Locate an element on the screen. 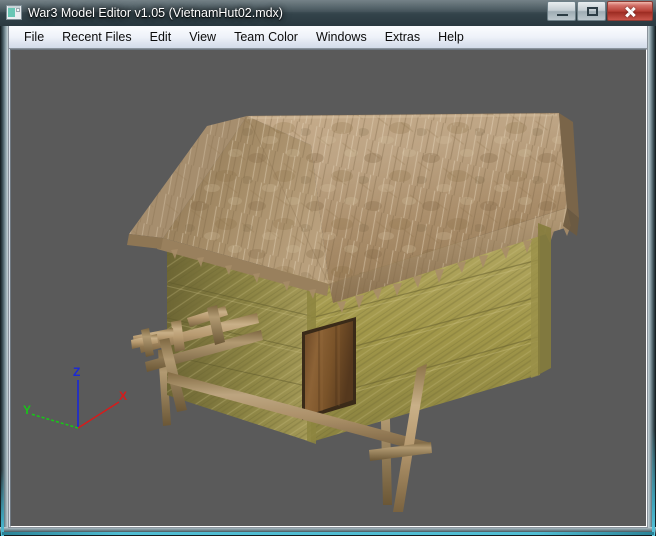 The height and width of the screenshot is (536, 656). menu-item-windows: Windows is located at coordinates (341, 37).